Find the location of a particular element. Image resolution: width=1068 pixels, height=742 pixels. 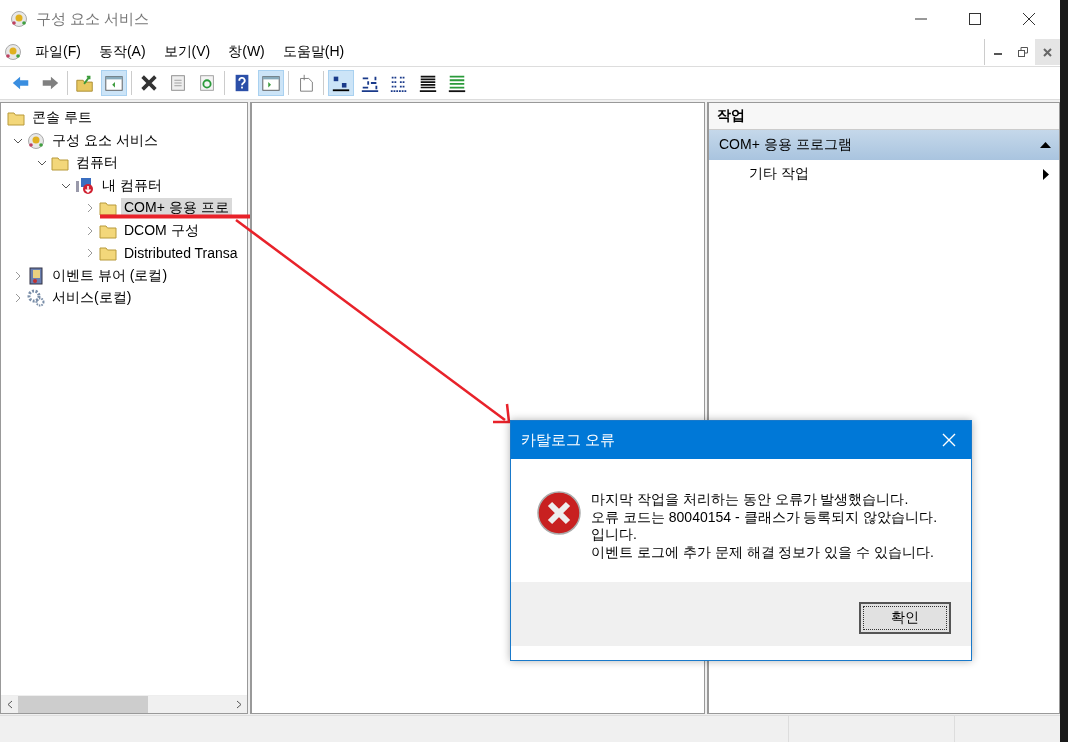

dialog-title: 카탈로그 오류 is located at coordinates (569, 440).